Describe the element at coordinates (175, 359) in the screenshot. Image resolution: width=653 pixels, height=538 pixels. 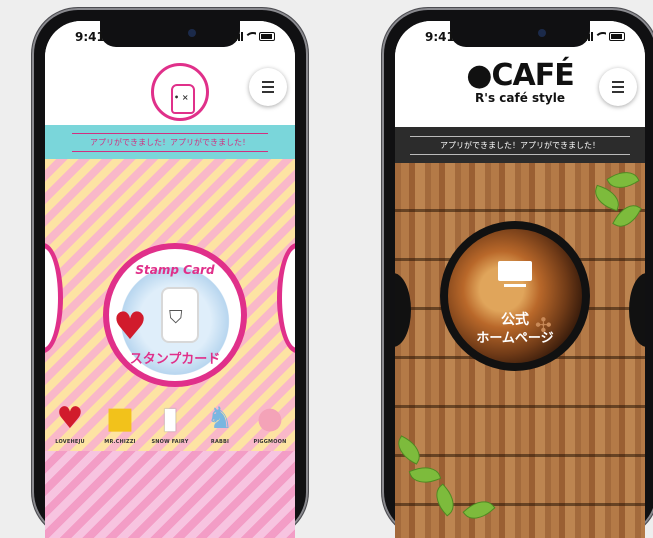
I see `stamp-card-jp-label: スタンプカード` at that location.